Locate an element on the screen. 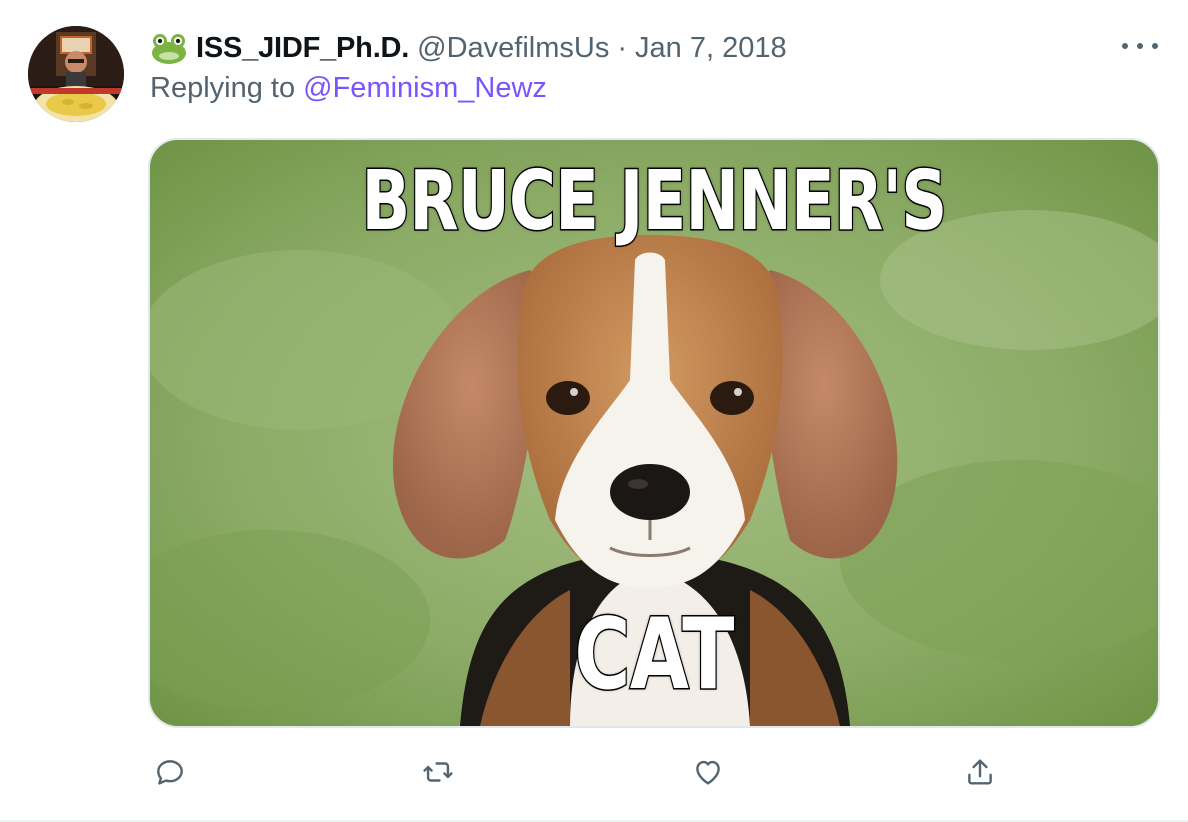 The image size is (1188, 822). share-button is located at coordinates (980, 772).